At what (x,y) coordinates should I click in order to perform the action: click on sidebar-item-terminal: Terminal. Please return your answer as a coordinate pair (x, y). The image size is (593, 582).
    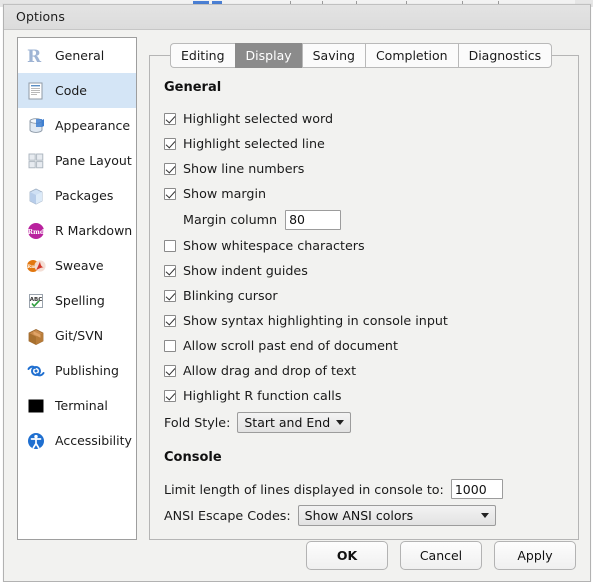
    Looking at the image, I should click on (77, 405).